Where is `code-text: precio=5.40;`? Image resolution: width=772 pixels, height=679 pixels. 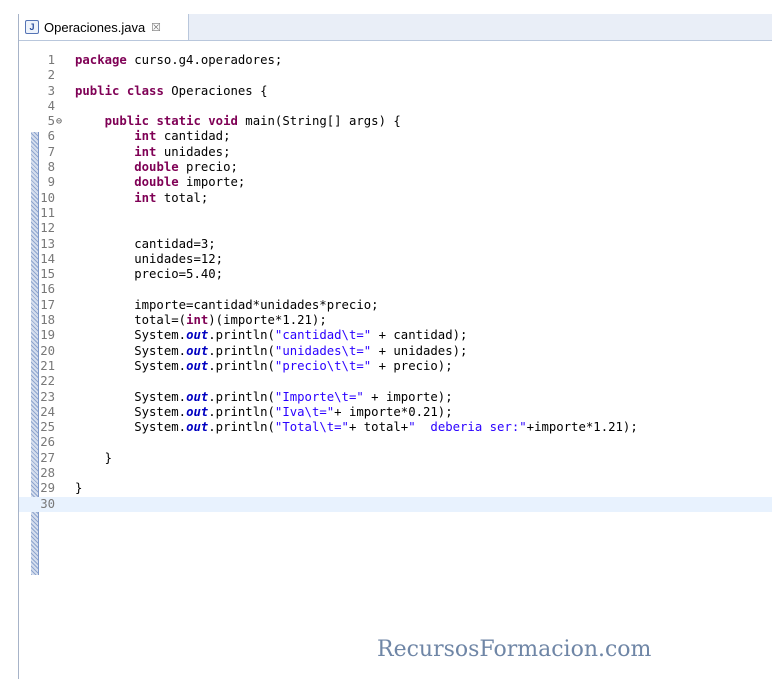 code-text: precio=5.40; is located at coordinates (149, 274).